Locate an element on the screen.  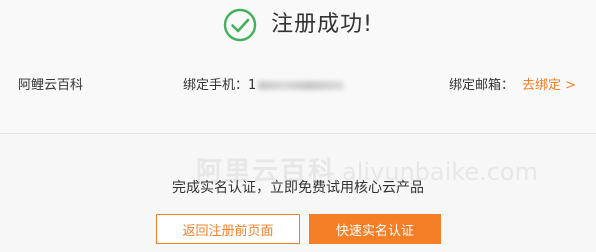
brand-name: 阿鲤云百科 is located at coordinates (51, 85).